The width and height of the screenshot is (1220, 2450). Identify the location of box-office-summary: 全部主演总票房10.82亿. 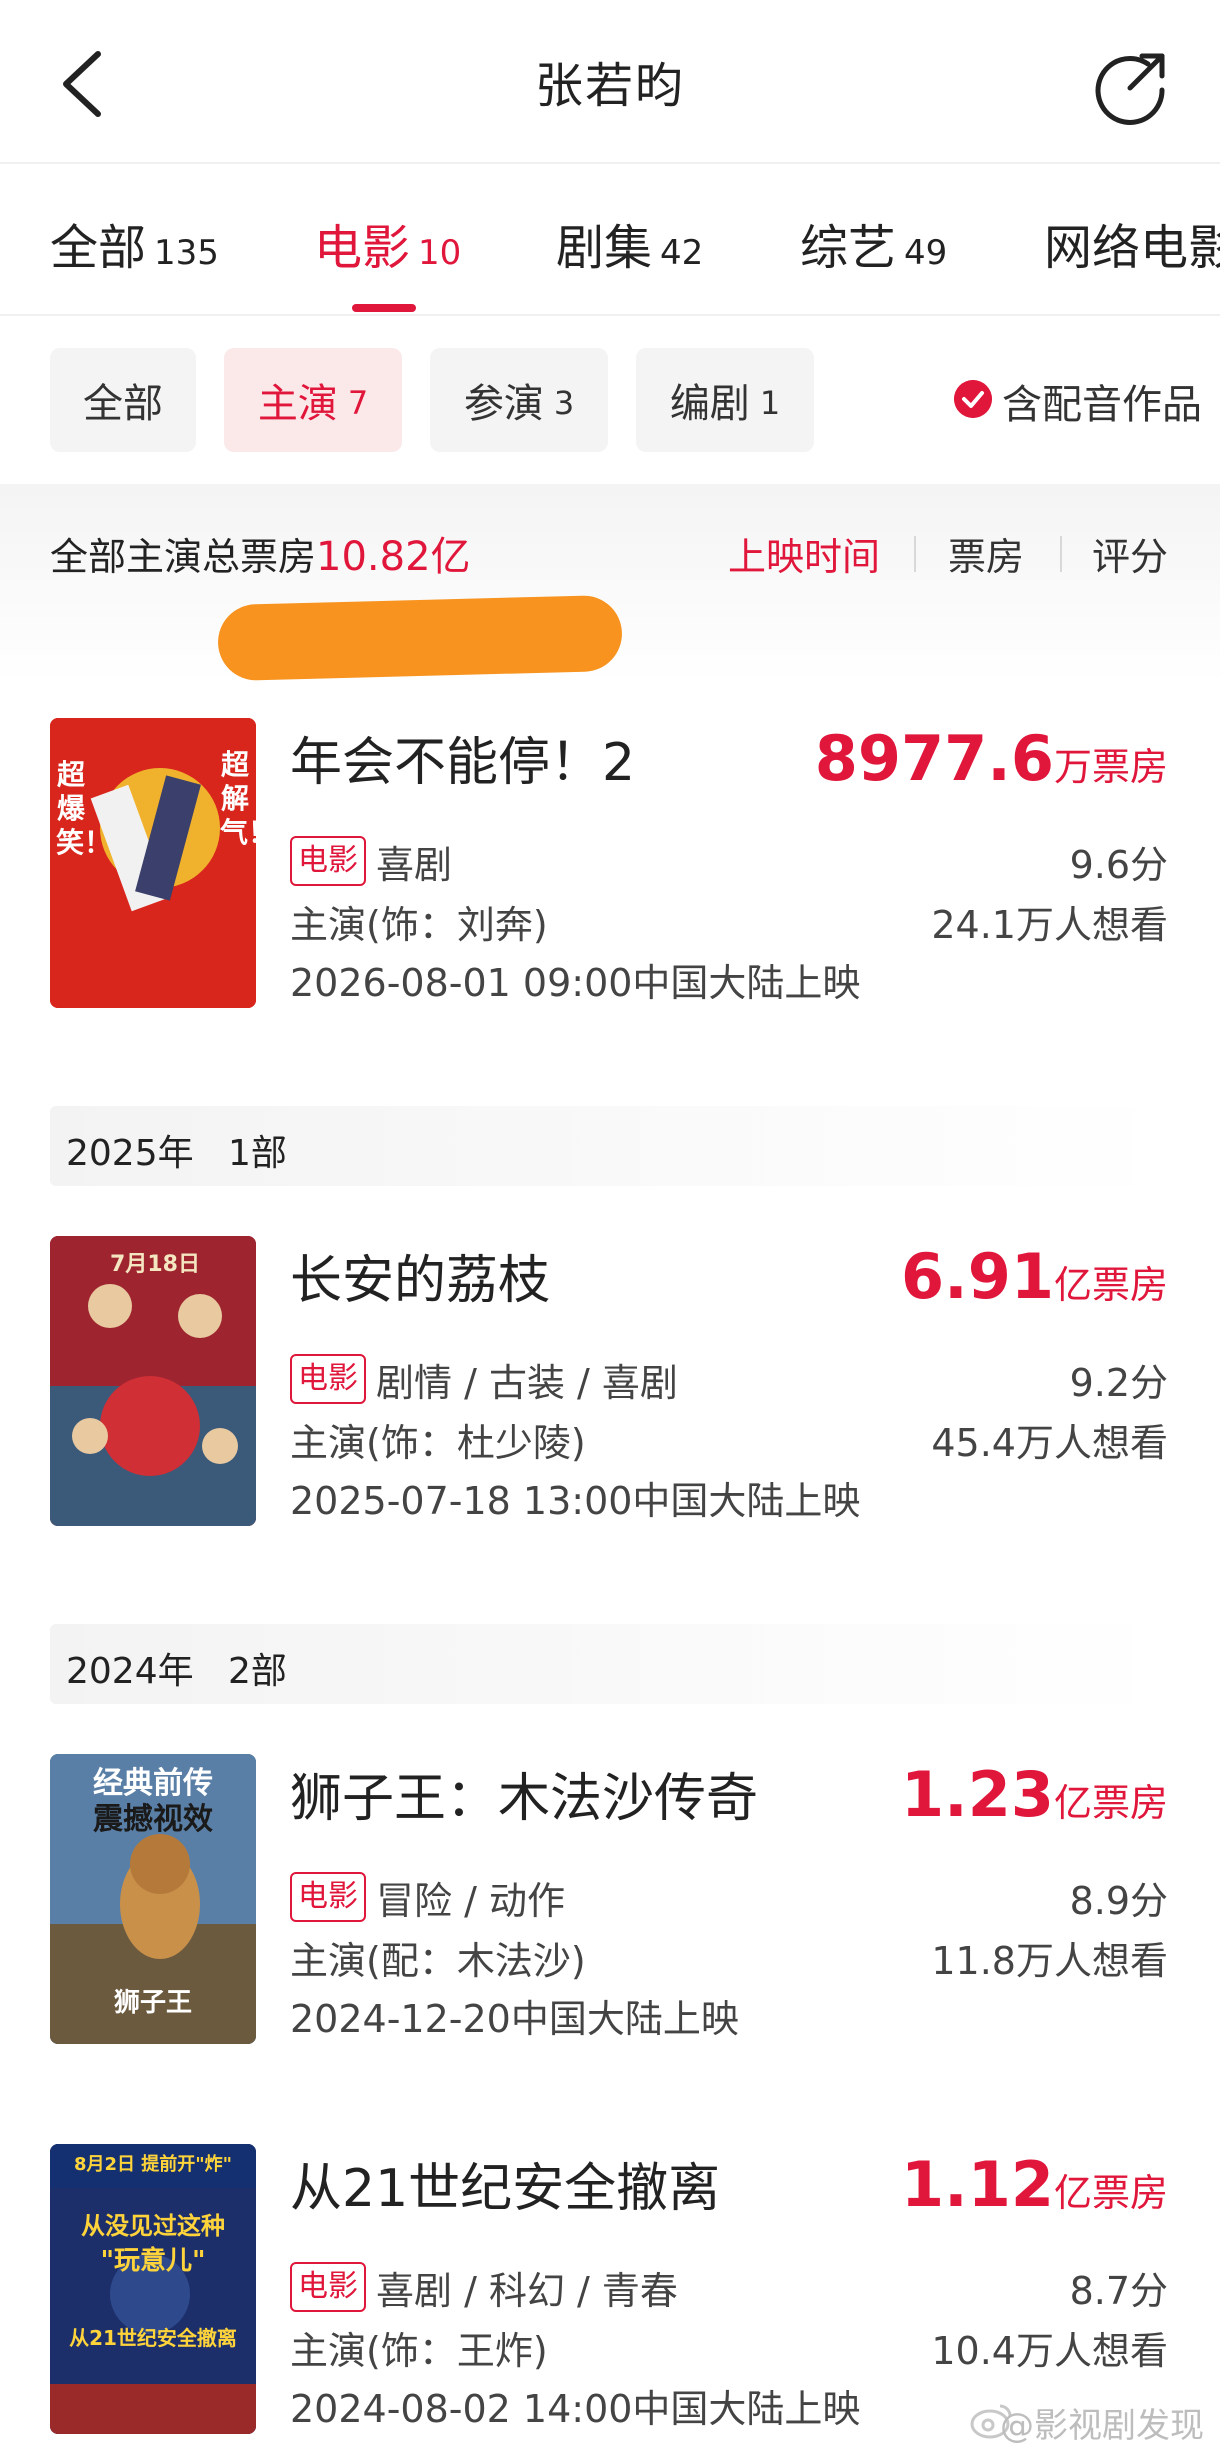
(260, 553).